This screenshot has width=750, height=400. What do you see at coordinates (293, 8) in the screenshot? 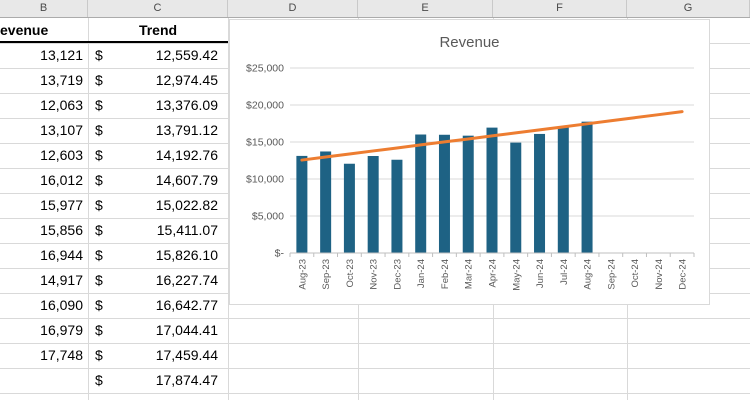
I see `column-header-D: D` at bounding box center [293, 8].